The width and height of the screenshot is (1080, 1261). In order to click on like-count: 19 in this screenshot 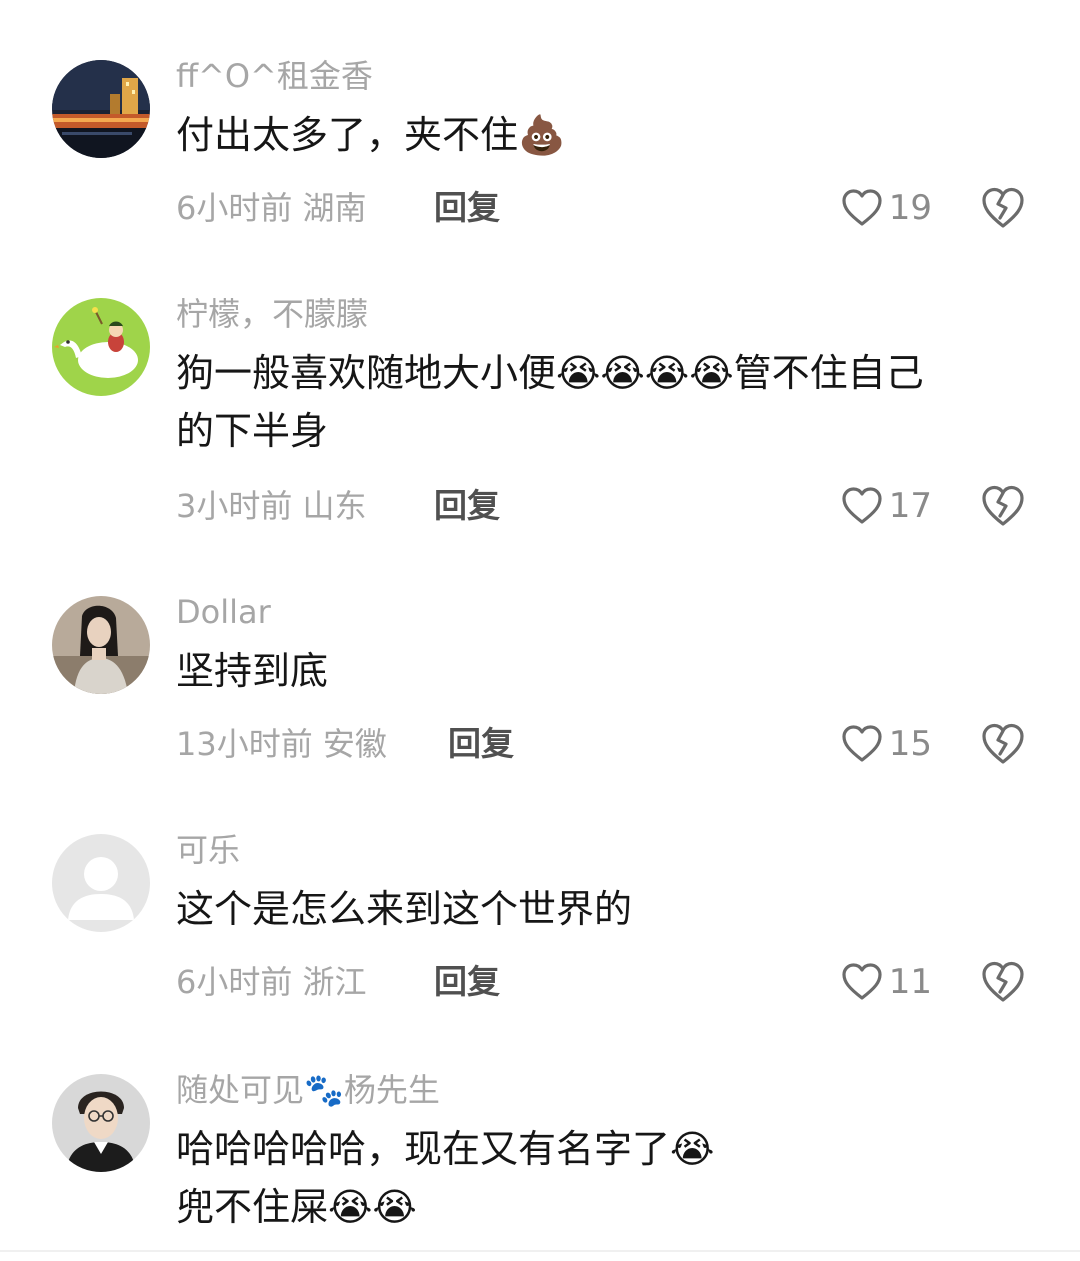, I will do `click(910, 208)`.